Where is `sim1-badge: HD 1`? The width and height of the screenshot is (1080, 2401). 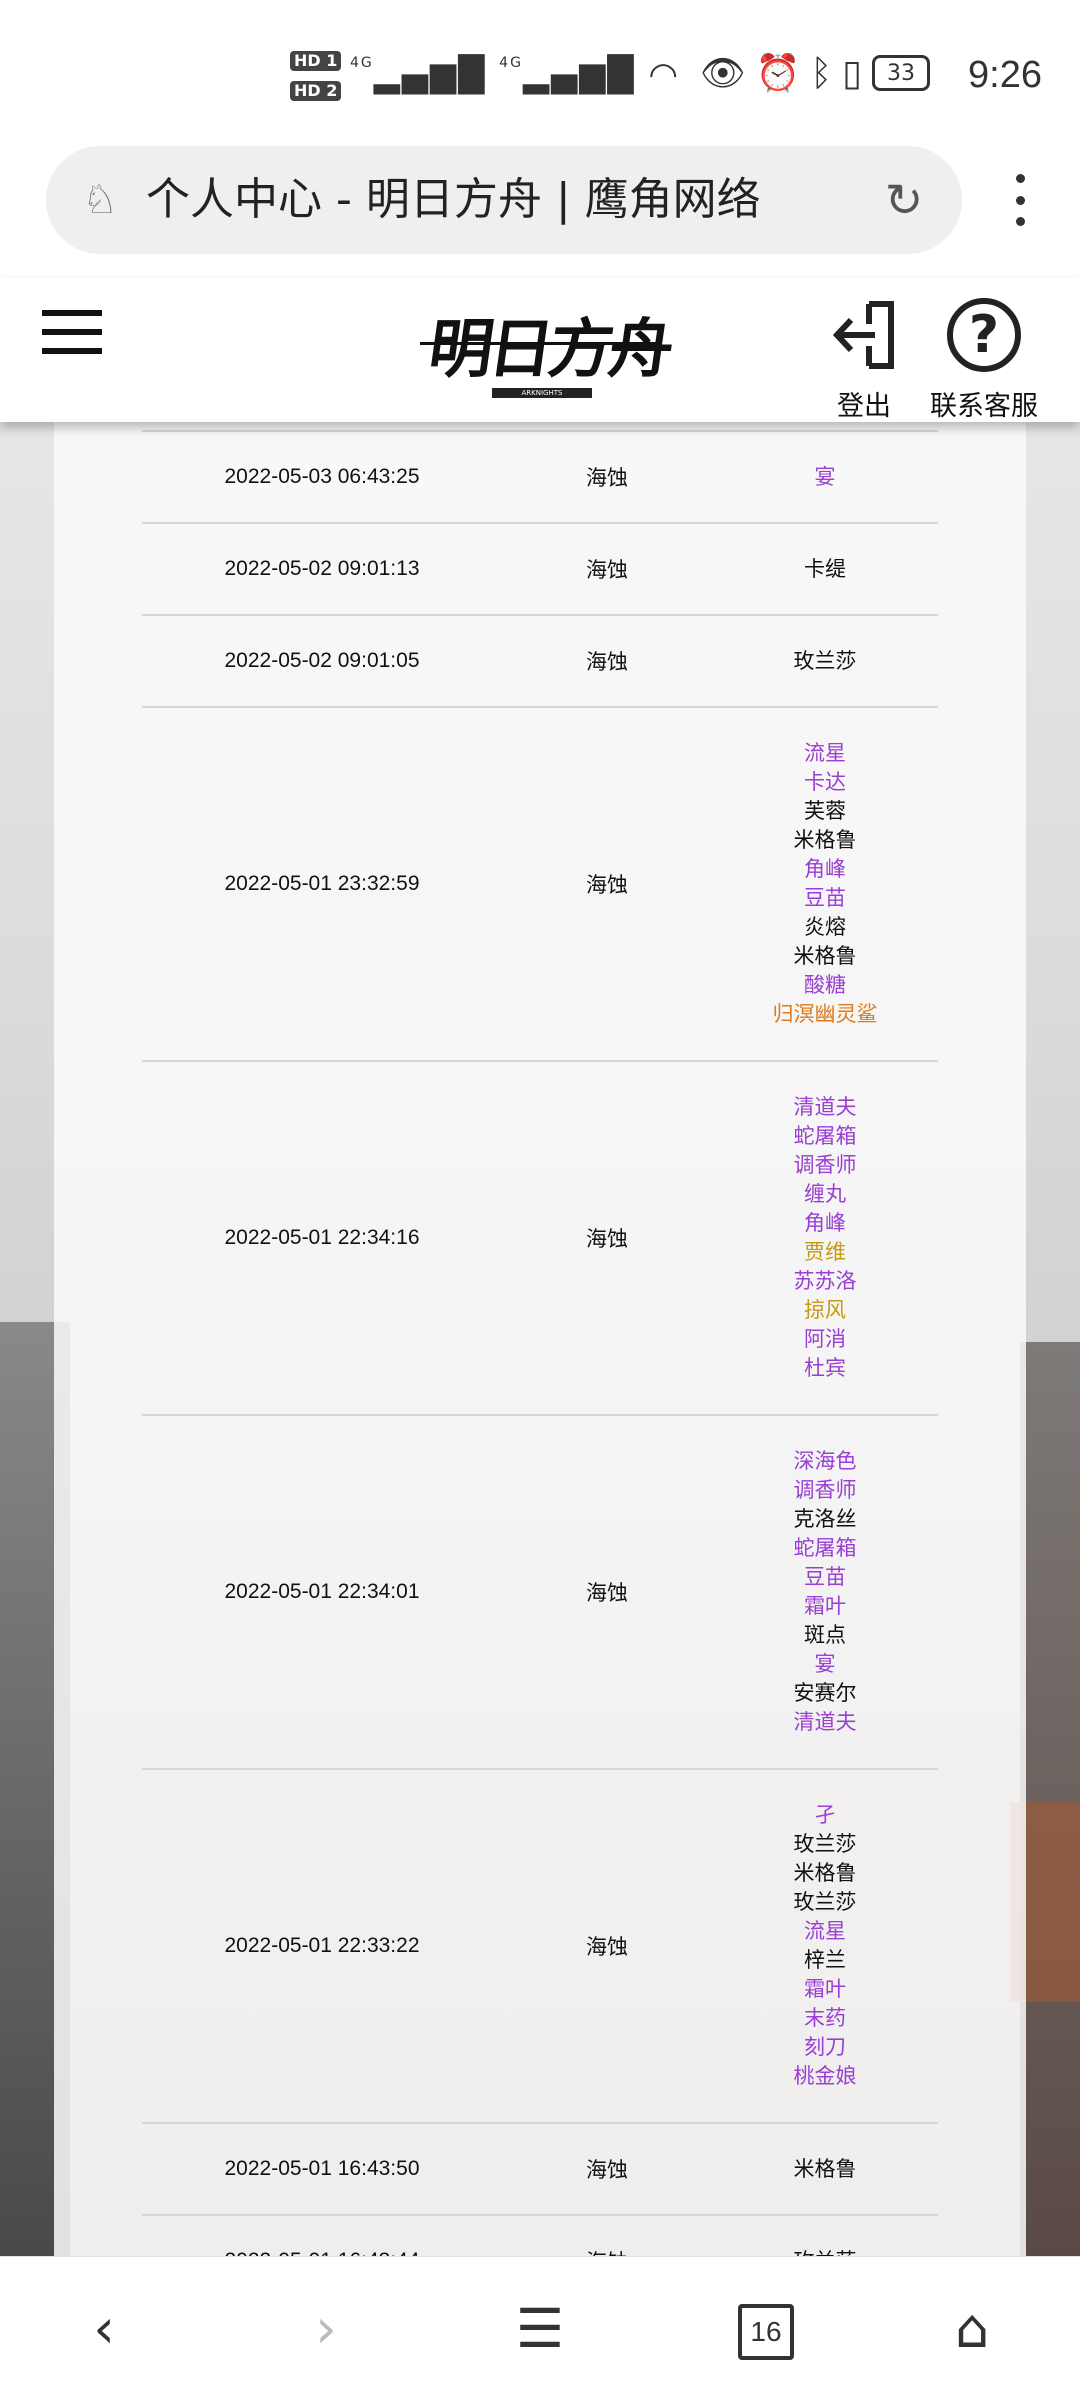 sim1-badge: HD 1 is located at coordinates (316, 61).